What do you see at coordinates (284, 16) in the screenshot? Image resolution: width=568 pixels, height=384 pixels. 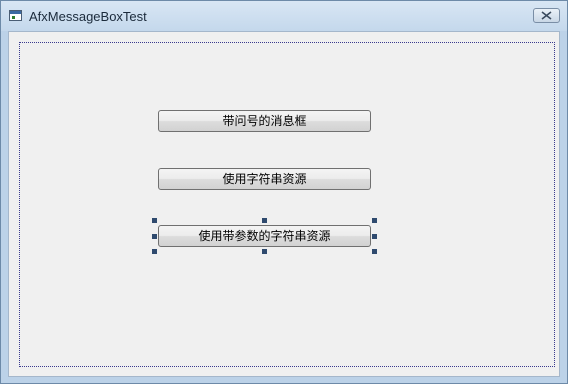 I see `title-bar: AfxMessageBoxTest` at bounding box center [284, 16].